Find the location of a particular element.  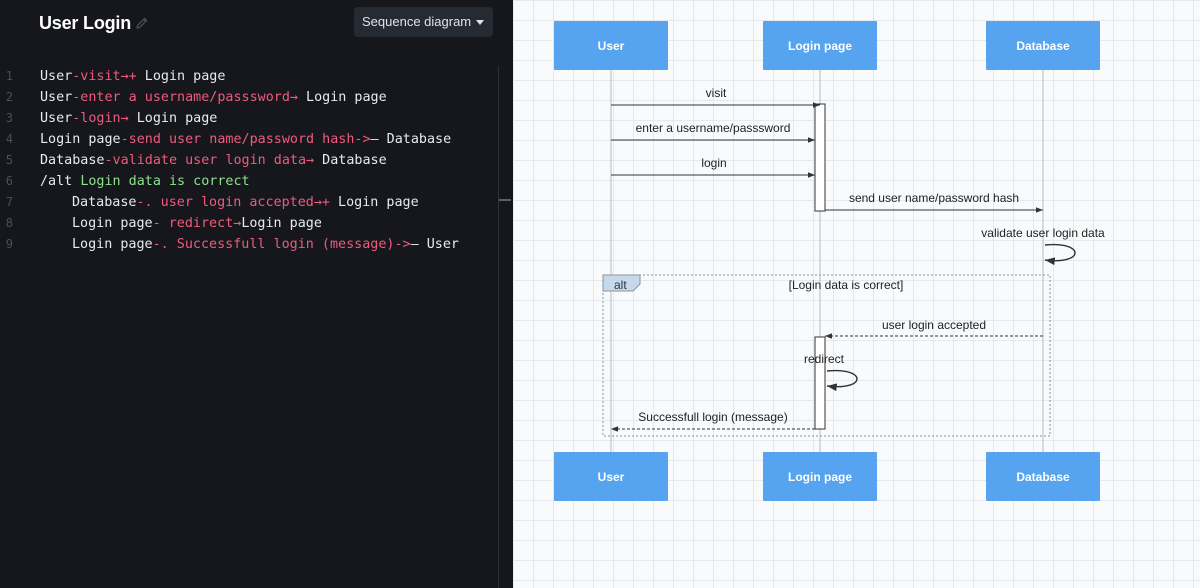

code-line: 6/alt Login data is correct is located at coordinates (249, 181).